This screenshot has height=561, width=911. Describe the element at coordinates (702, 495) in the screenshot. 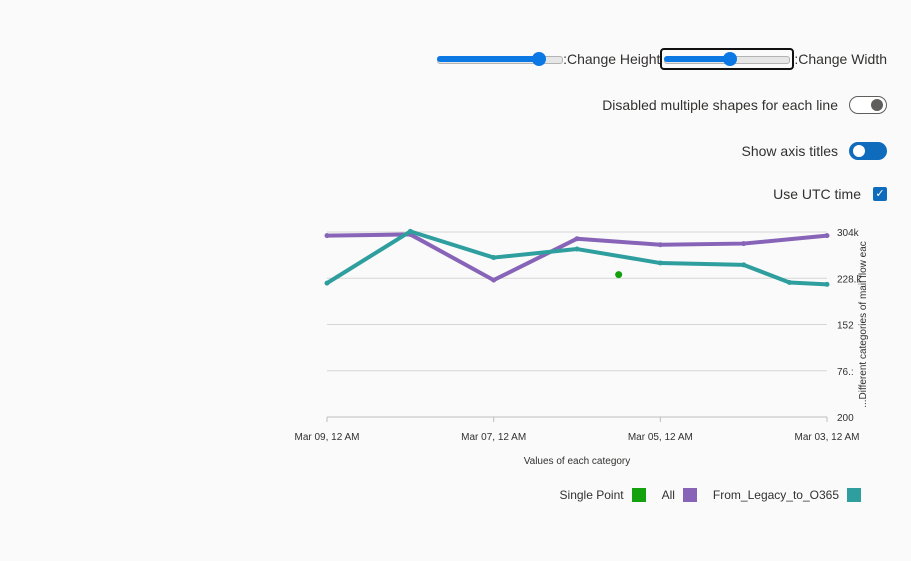

I see `chart-legend: Single Point All From_Legacy_to_O365` at that location.